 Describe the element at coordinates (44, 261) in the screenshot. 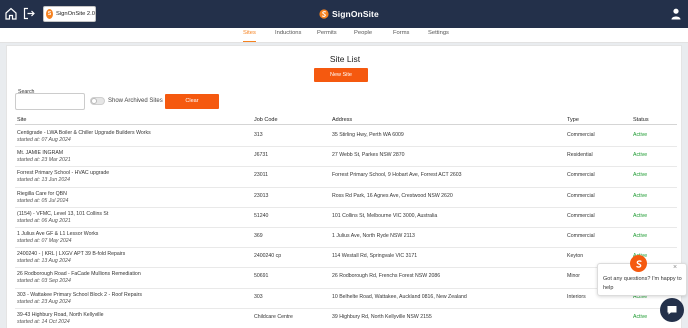

I see `site-start-date: started at: 13 Aug 2024` at that location.